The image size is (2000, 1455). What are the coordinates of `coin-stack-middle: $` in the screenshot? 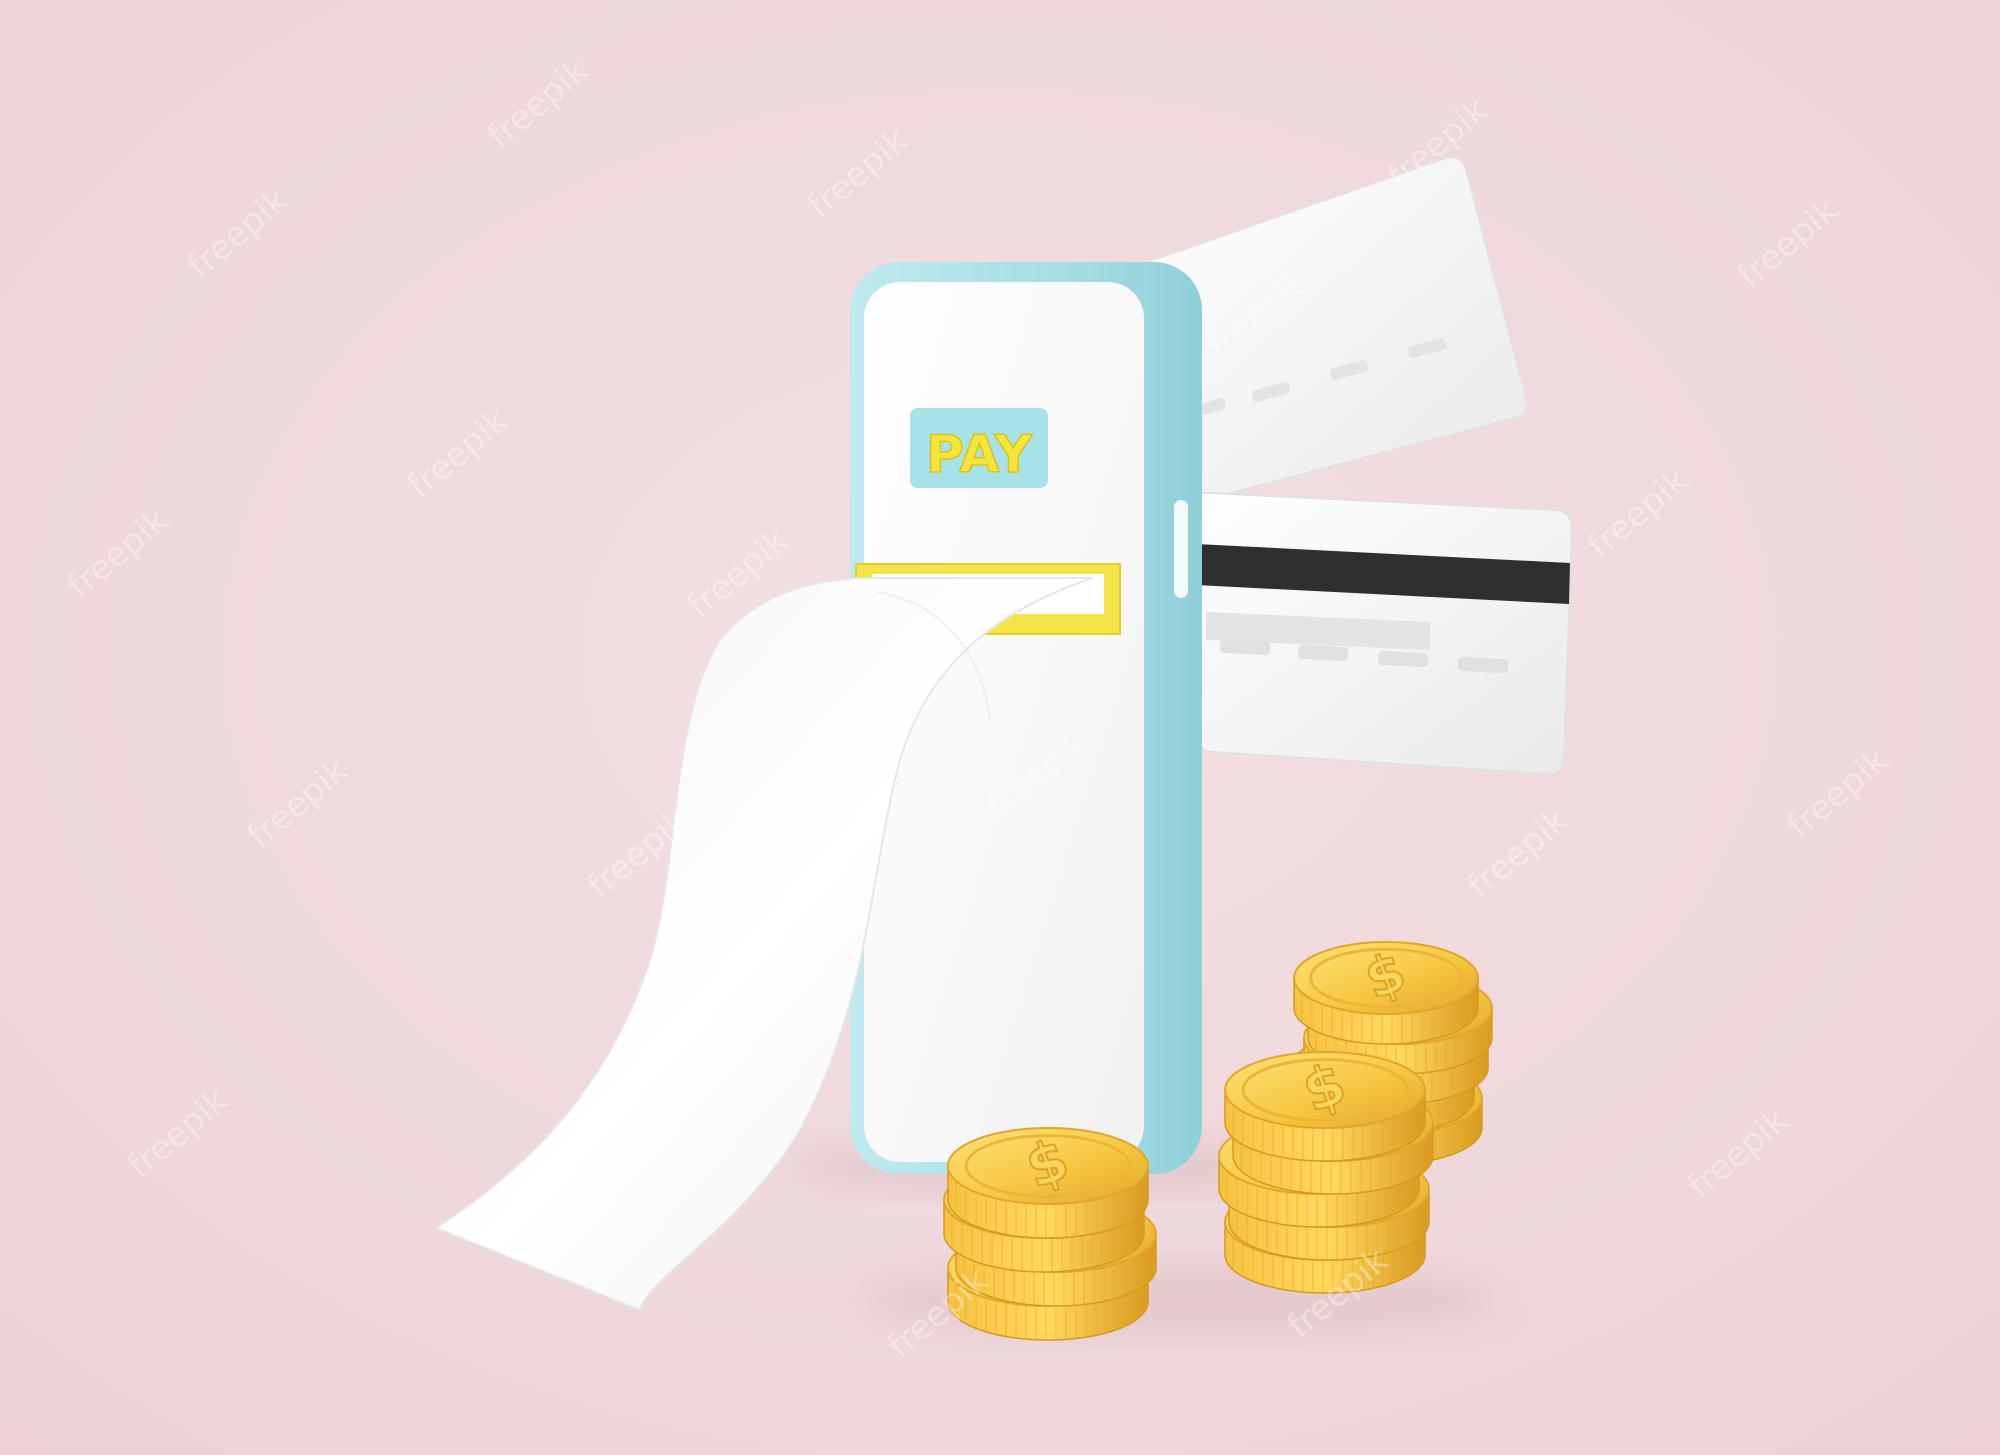 It's located at (1326, 1171).